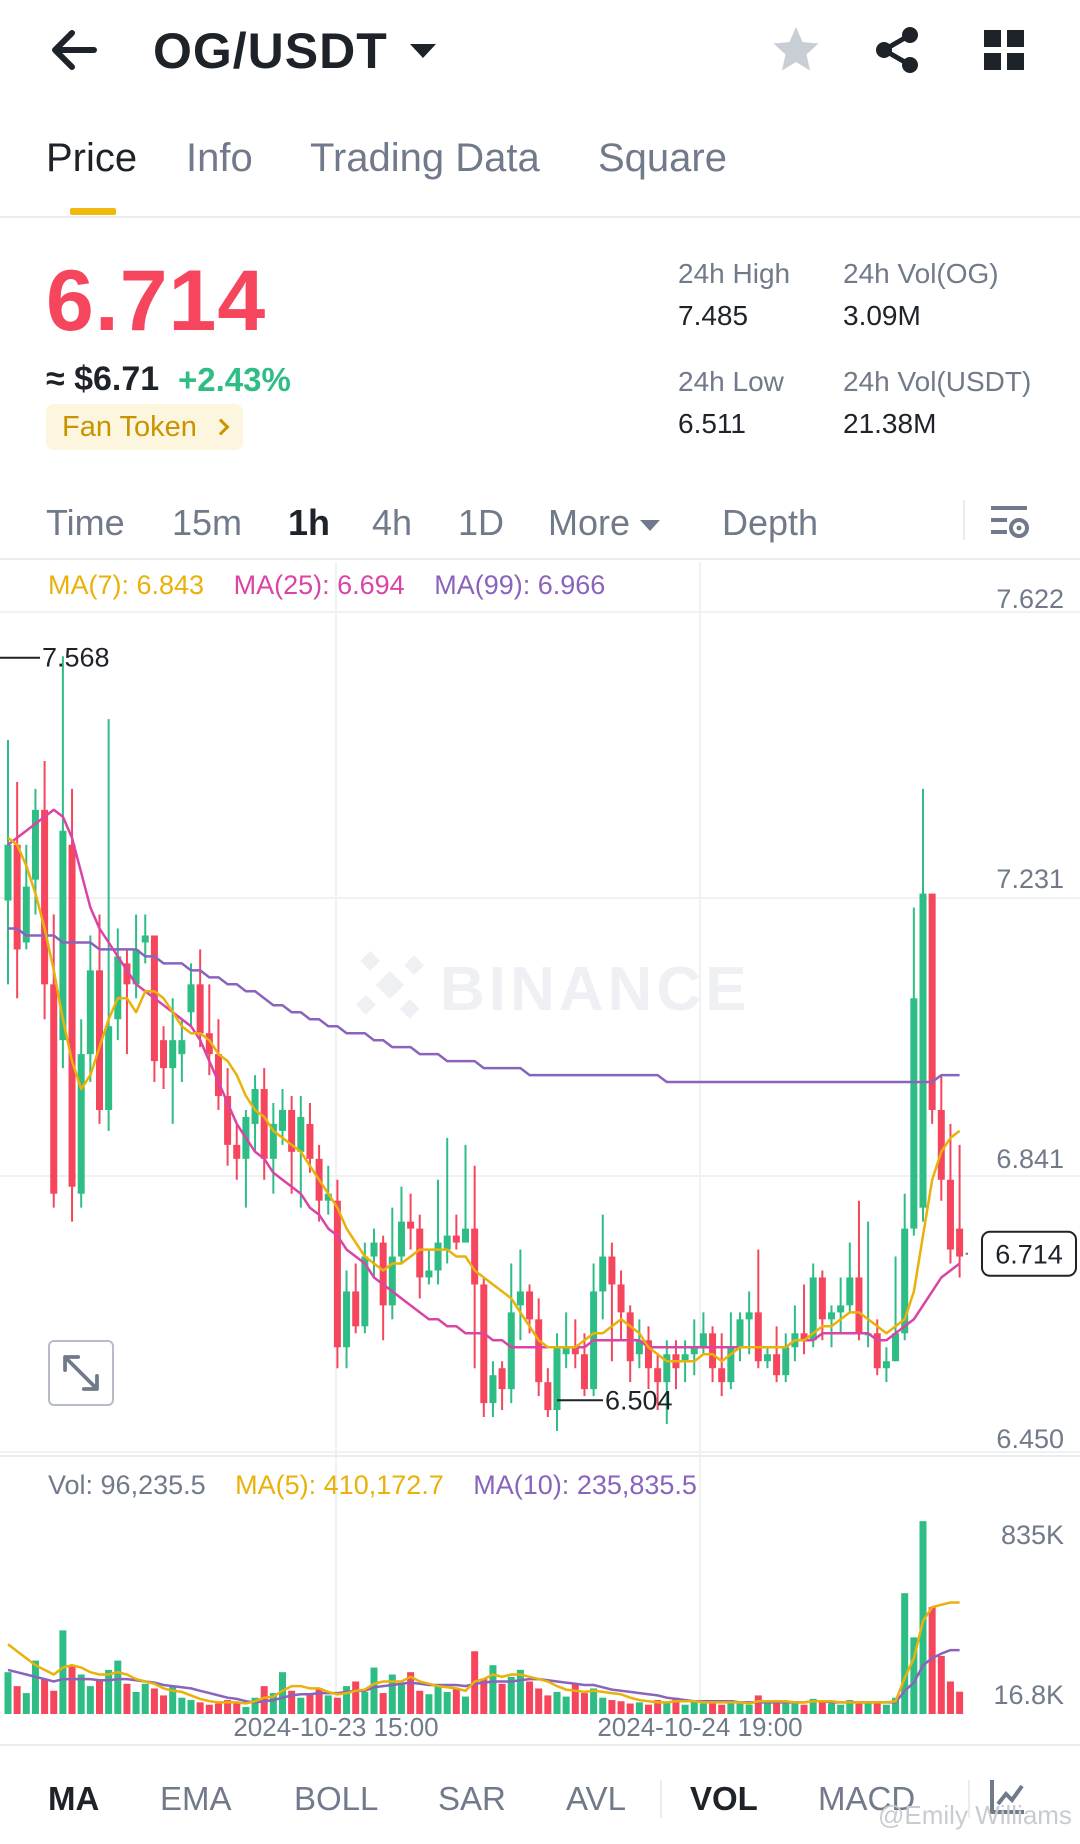  I want to click on indicator-ma: MA, so click(73, 1799).